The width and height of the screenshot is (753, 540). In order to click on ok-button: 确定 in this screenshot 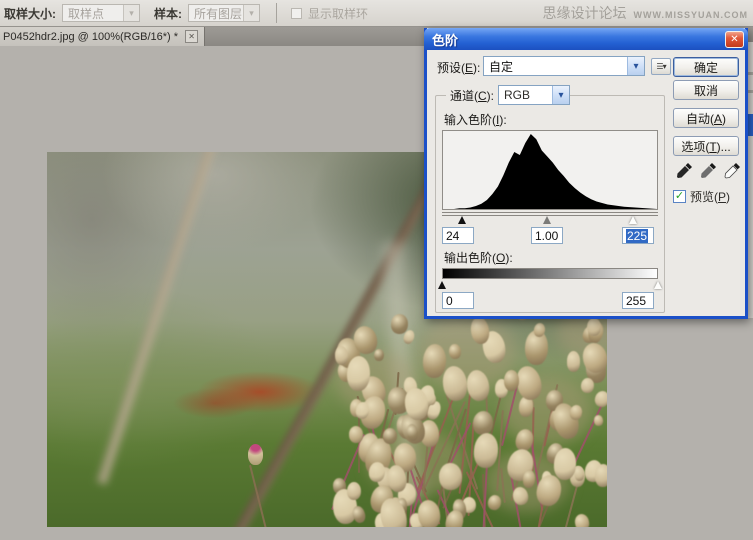, I will do `click(706, 67)`.